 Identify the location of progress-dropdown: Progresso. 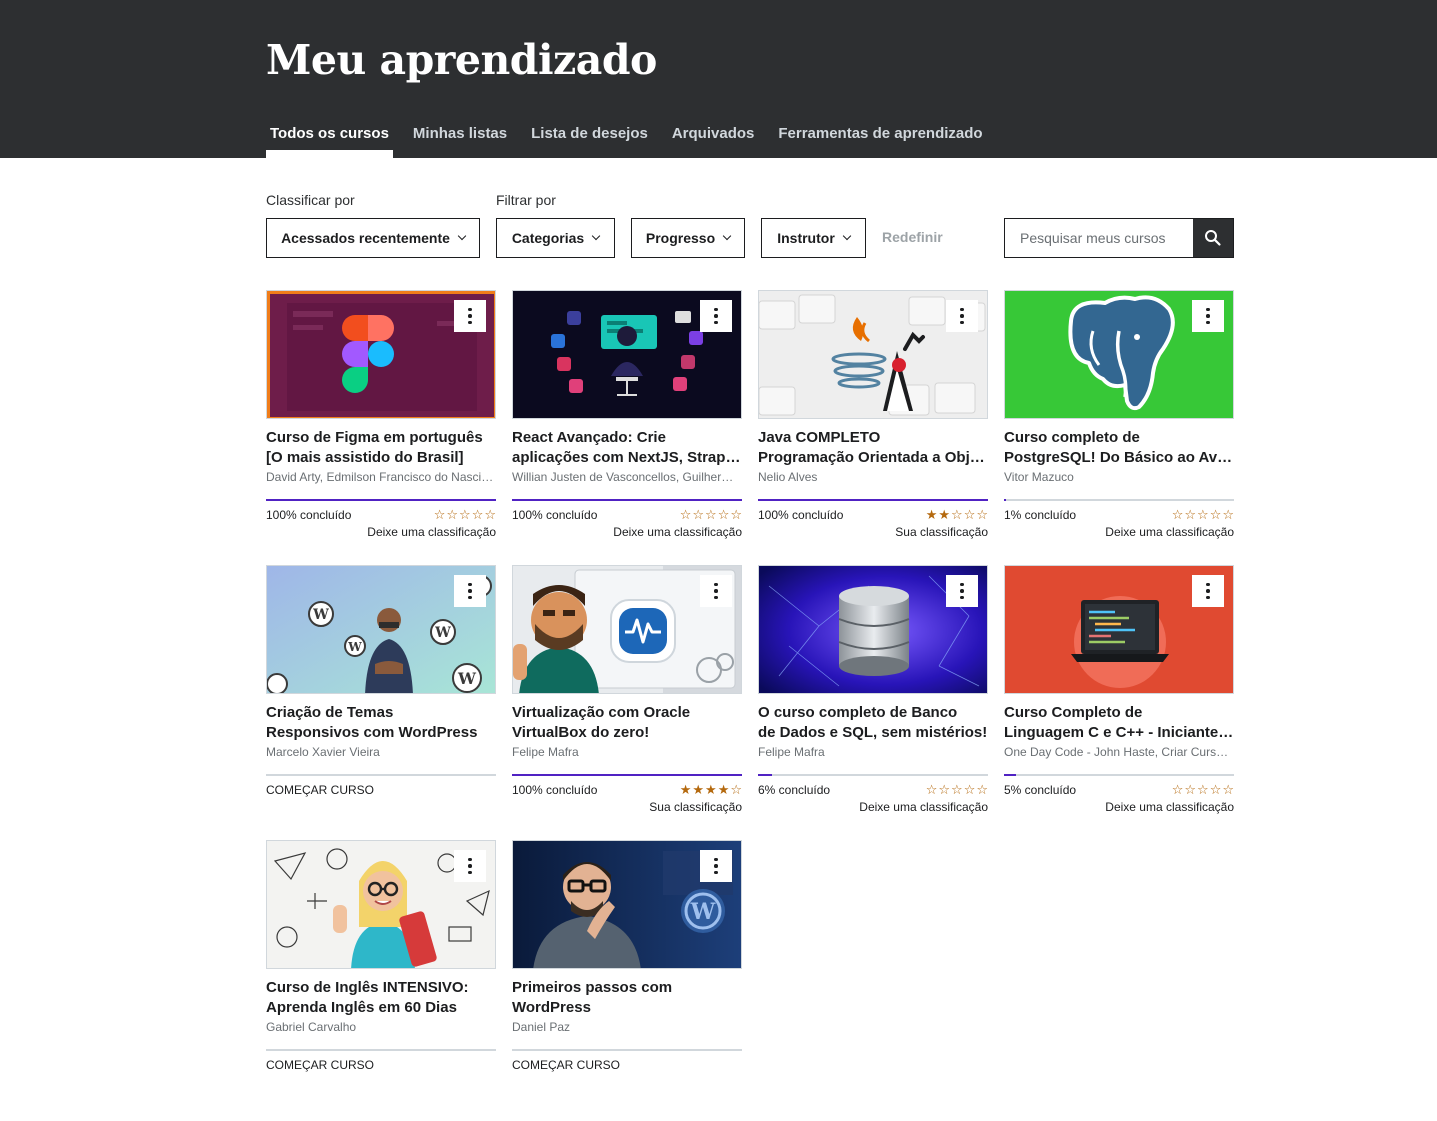
(688, 238).